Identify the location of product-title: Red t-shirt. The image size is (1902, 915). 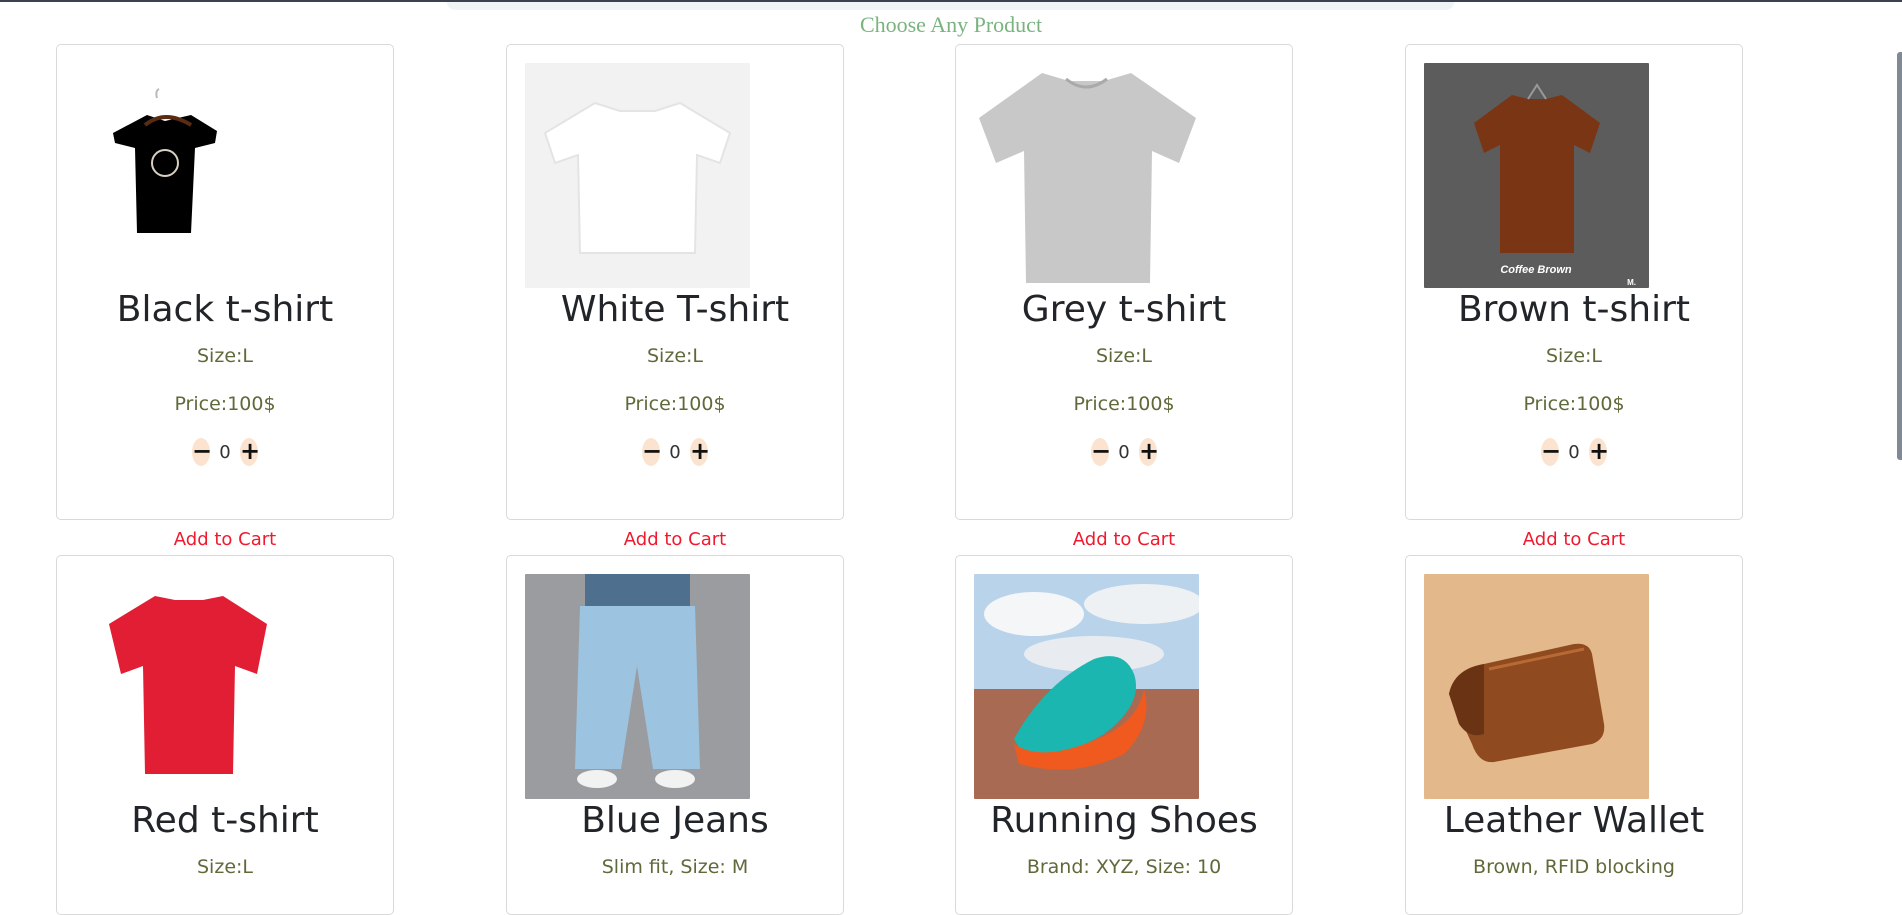
(225, 820).